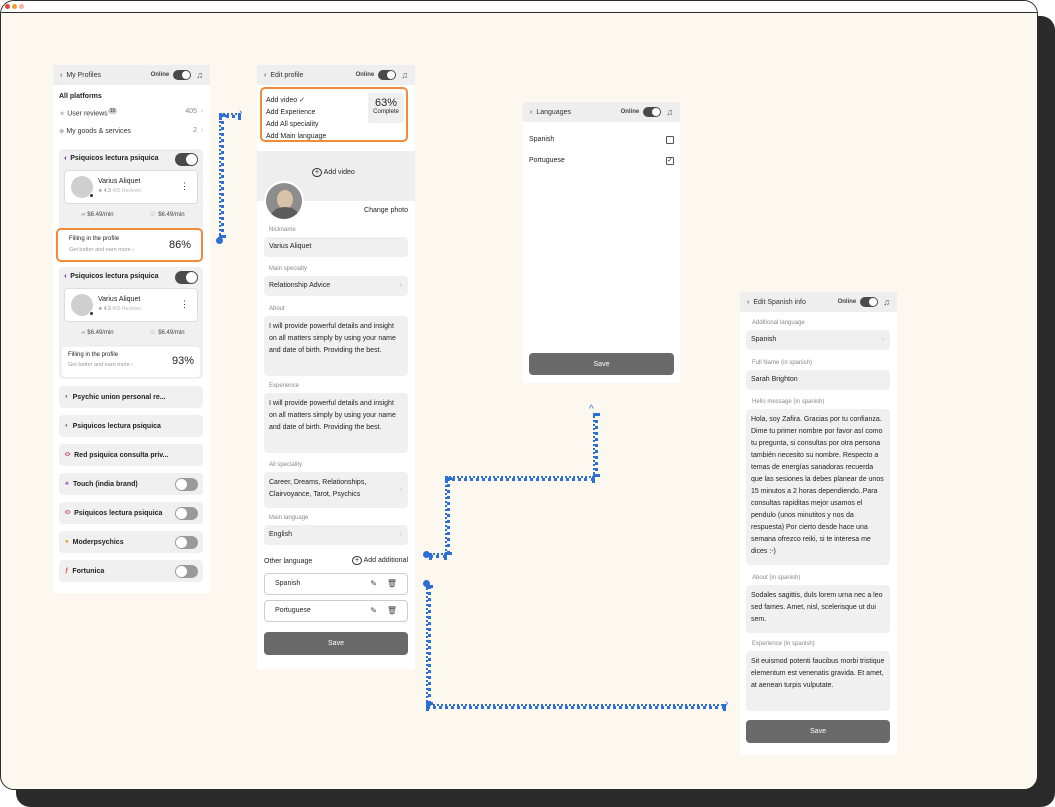 The height and width of the screenshot is (807, 1055). I want to click on main-language-select: English ›, so click(336, 535).